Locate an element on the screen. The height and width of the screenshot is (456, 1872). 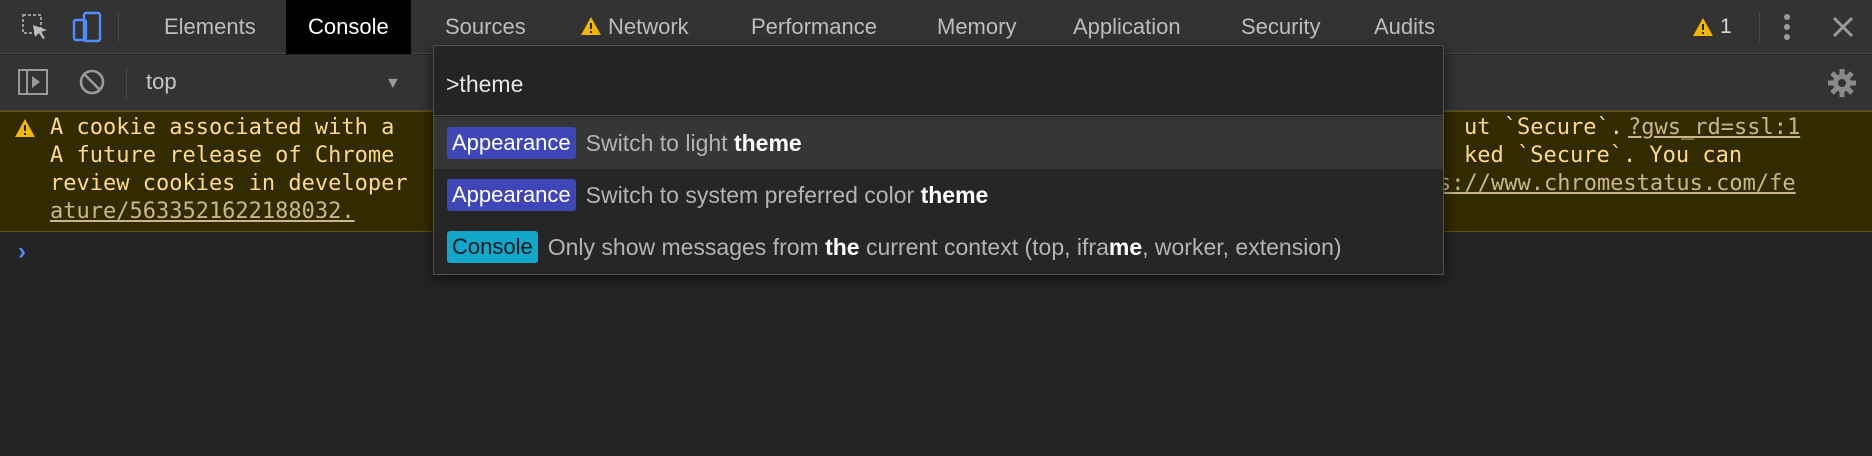
warning-text-line: A future release of Chrome is located at coordinates (222, 155).